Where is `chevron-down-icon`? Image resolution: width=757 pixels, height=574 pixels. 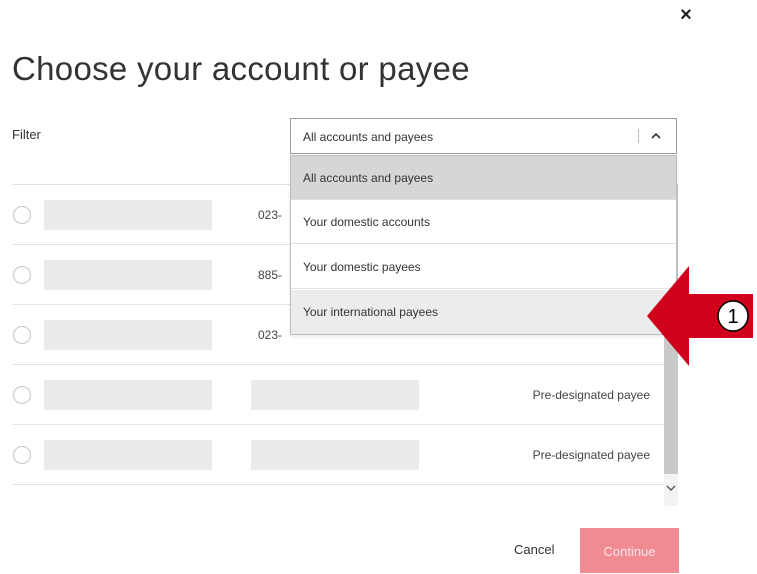
chevron-down-icon is located at coordinates (671, 488).